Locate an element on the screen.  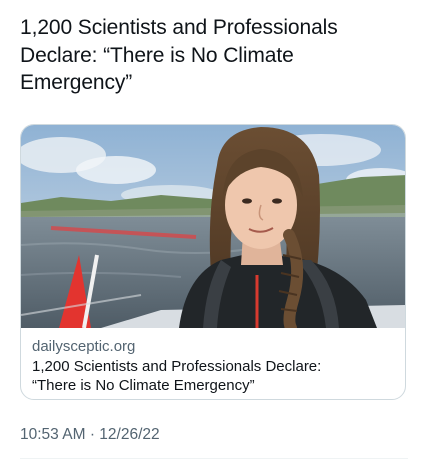
card-domain: dailysceptic.org is located at coordinates (84, 346).